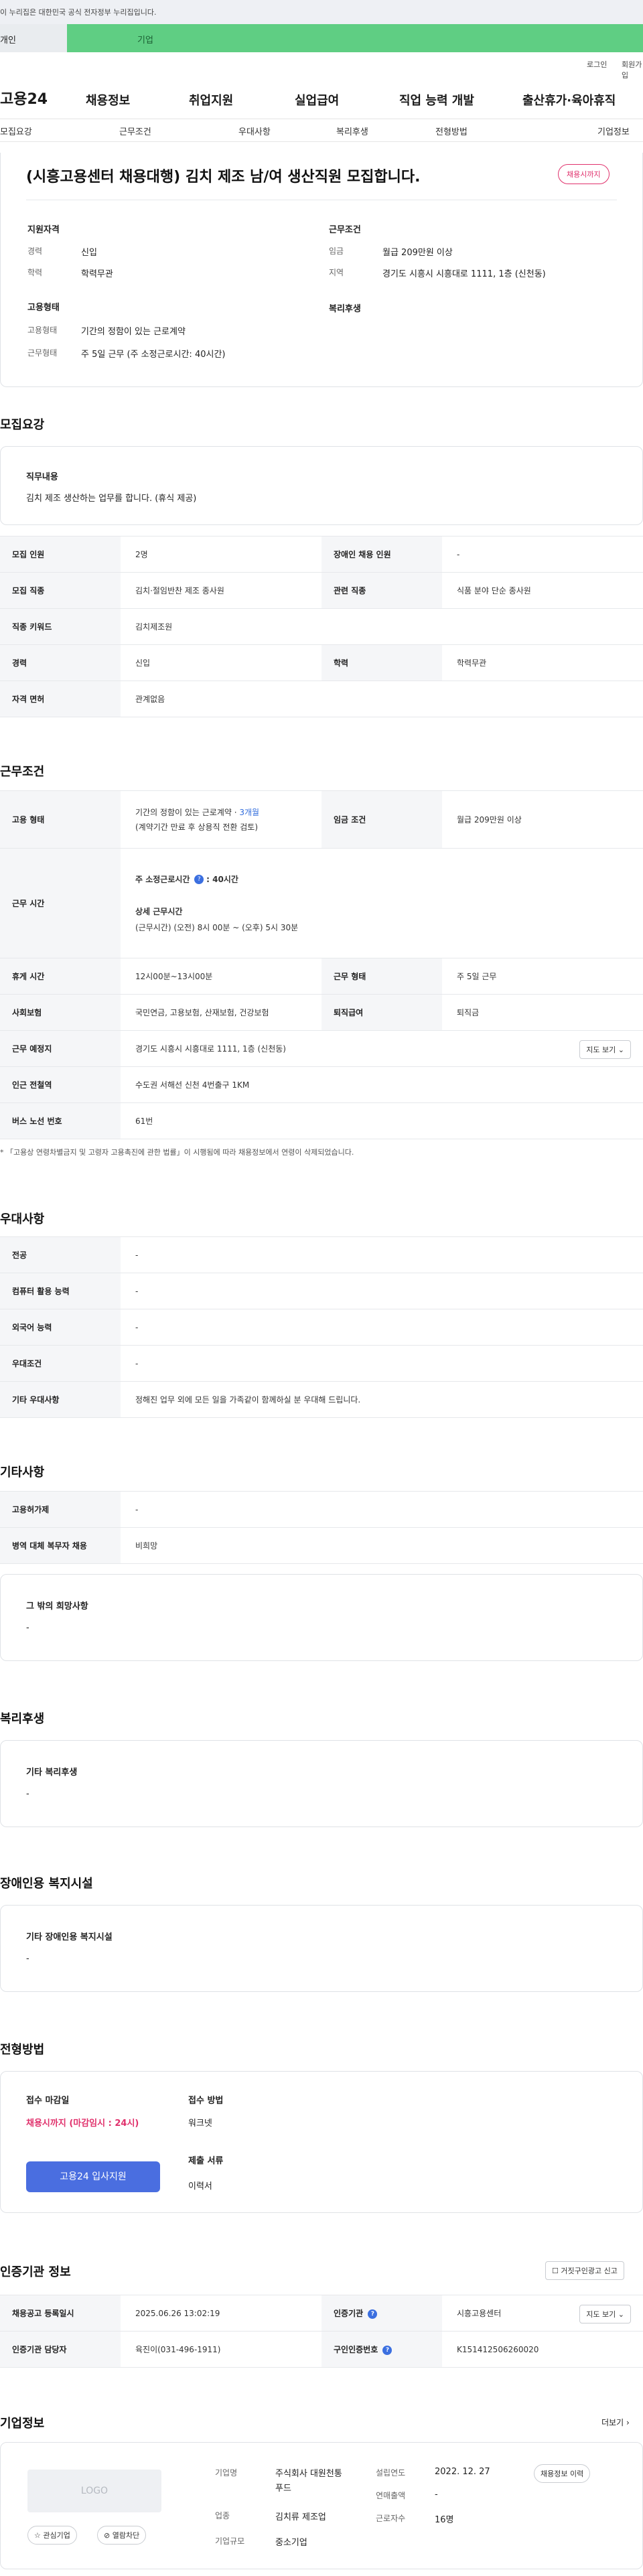 This screenshot has width=643, height=2576. I want to click on lnb-recruit: 모집요강, so click(16, 131).